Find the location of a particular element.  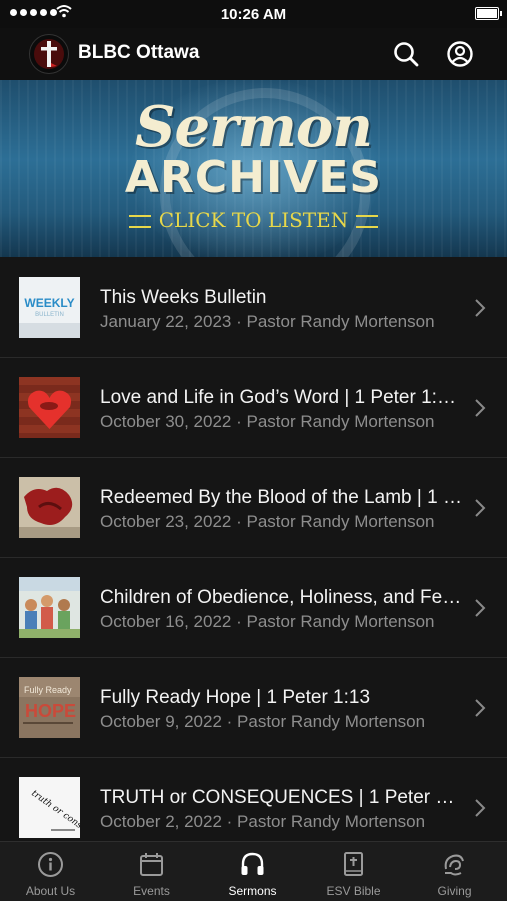

tab-esv-bible: ESV Bible is located at coordinates (353, 871).